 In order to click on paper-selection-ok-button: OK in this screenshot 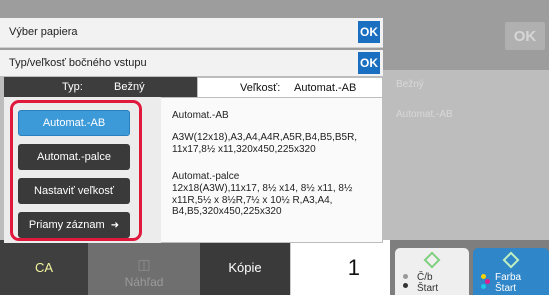, I will do `click(369, 32)`.